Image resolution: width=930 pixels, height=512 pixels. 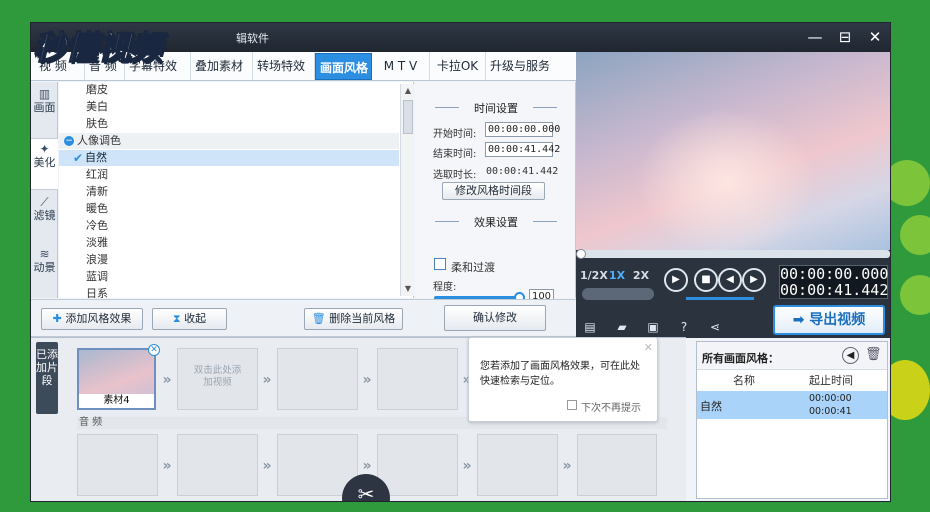 I want to click on list-item: 淡雅, so click(x=229, y=243).